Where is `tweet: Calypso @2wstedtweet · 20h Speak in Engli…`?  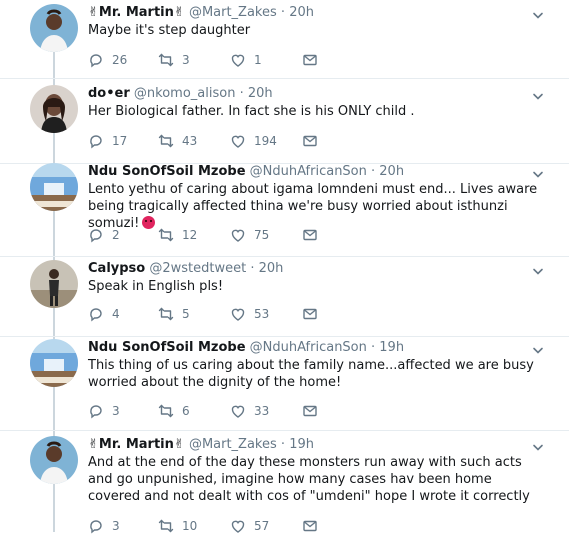
tweet: Calypso @2wstedtweet · 20h Speak in Engli… is located at coordinates (284, 298).